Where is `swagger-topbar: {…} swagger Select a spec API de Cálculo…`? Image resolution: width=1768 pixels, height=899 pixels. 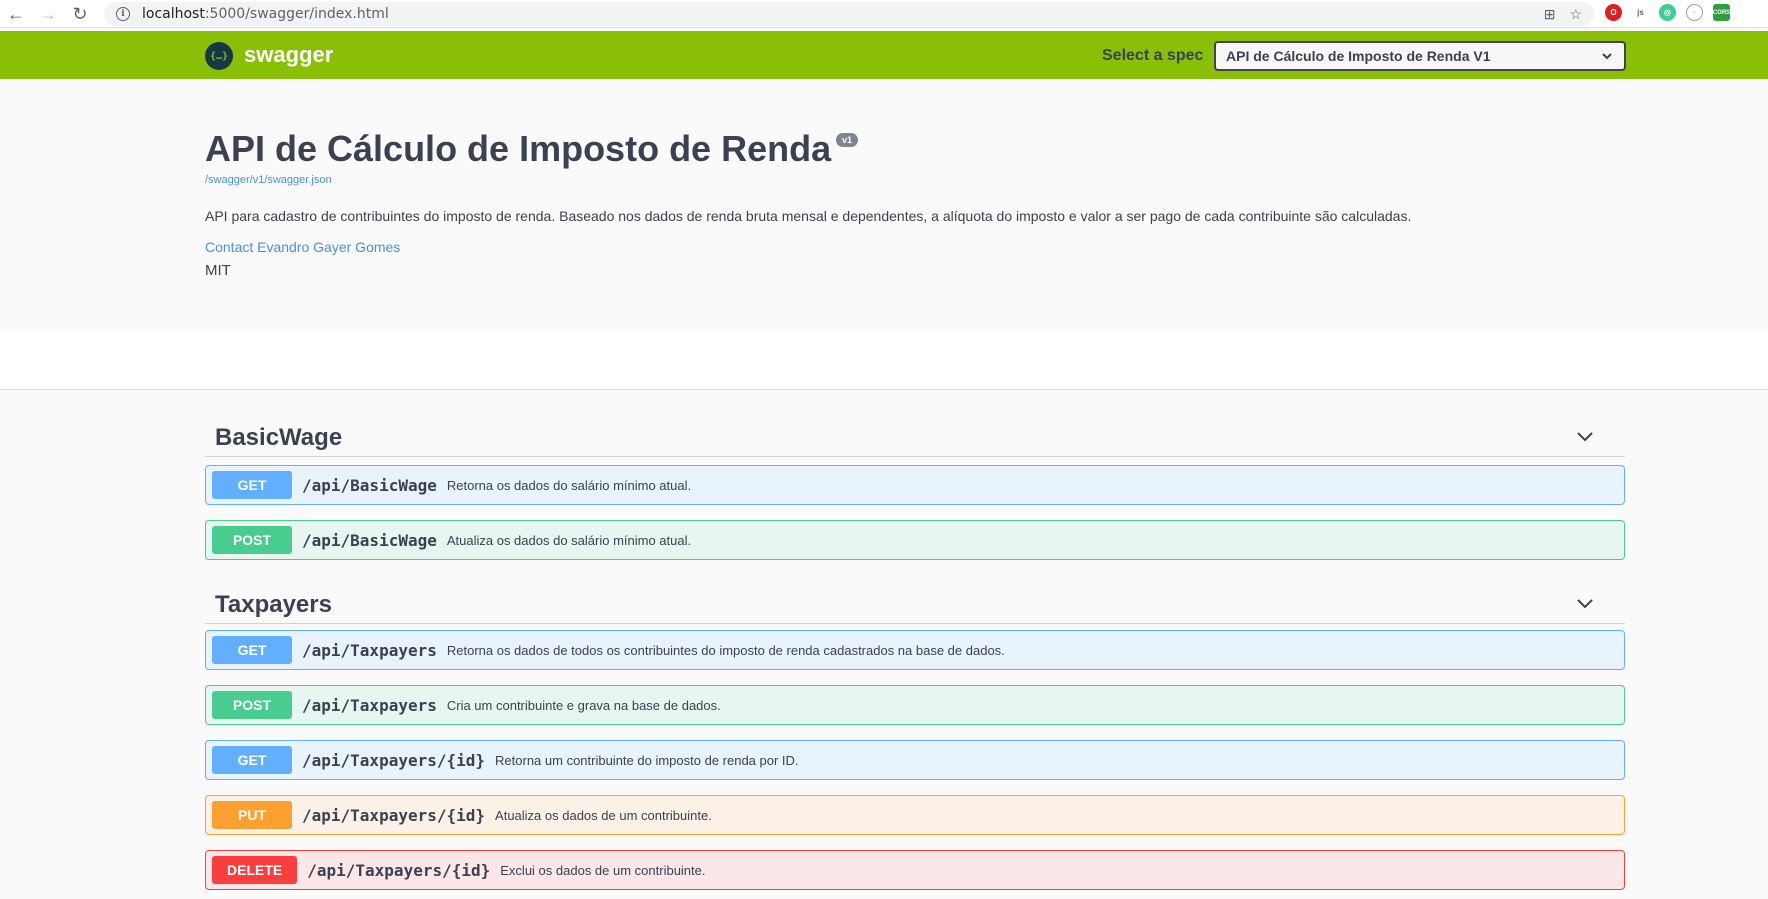
swagger-topbar: {…} swagger Select a spec API de Cálculo… is located at coordinates (884, 55).